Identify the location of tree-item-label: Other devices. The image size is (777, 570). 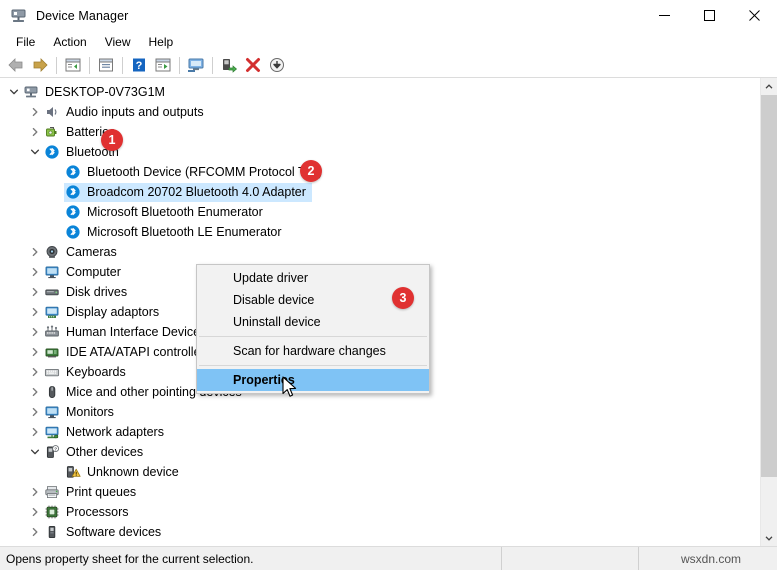
(105, 452).